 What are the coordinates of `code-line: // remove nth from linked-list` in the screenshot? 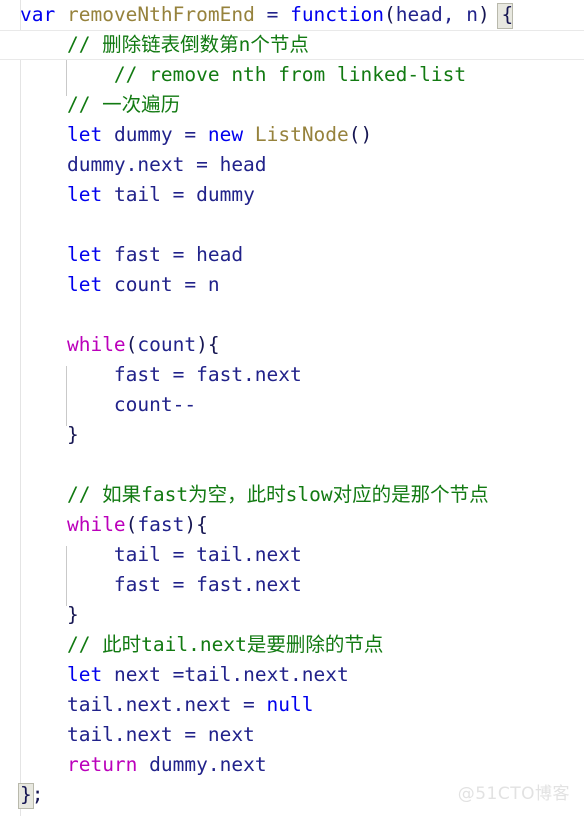 It's located at (292, 75).